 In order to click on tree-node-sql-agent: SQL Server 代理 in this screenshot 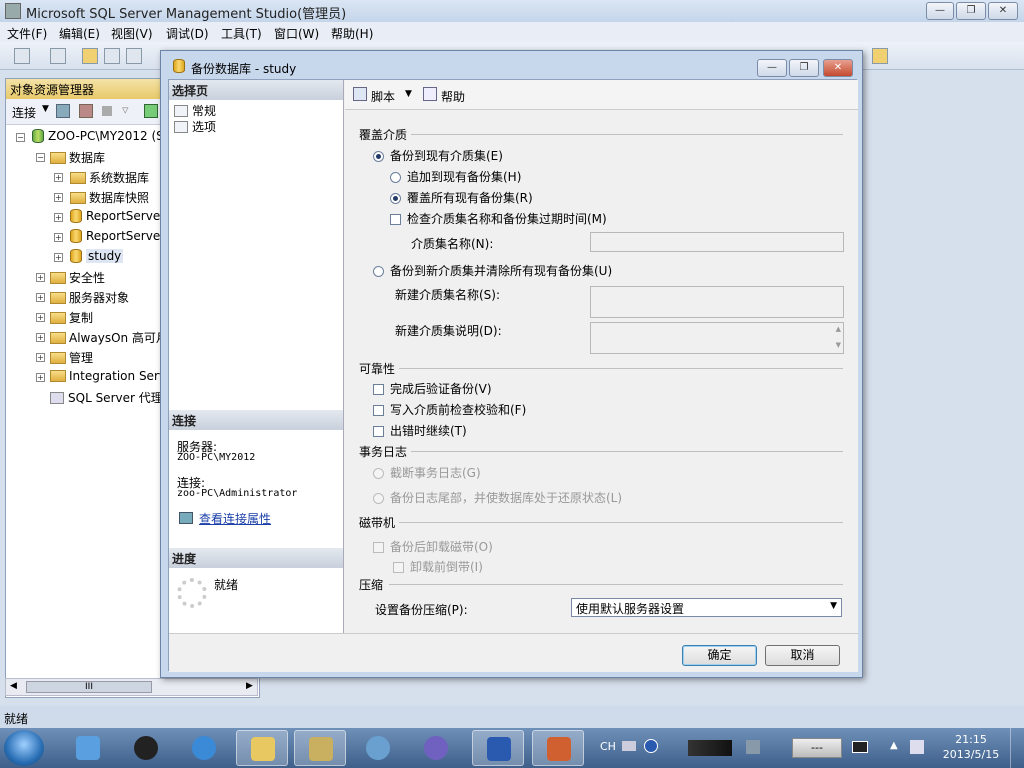, I will do `click(106, 398)`.